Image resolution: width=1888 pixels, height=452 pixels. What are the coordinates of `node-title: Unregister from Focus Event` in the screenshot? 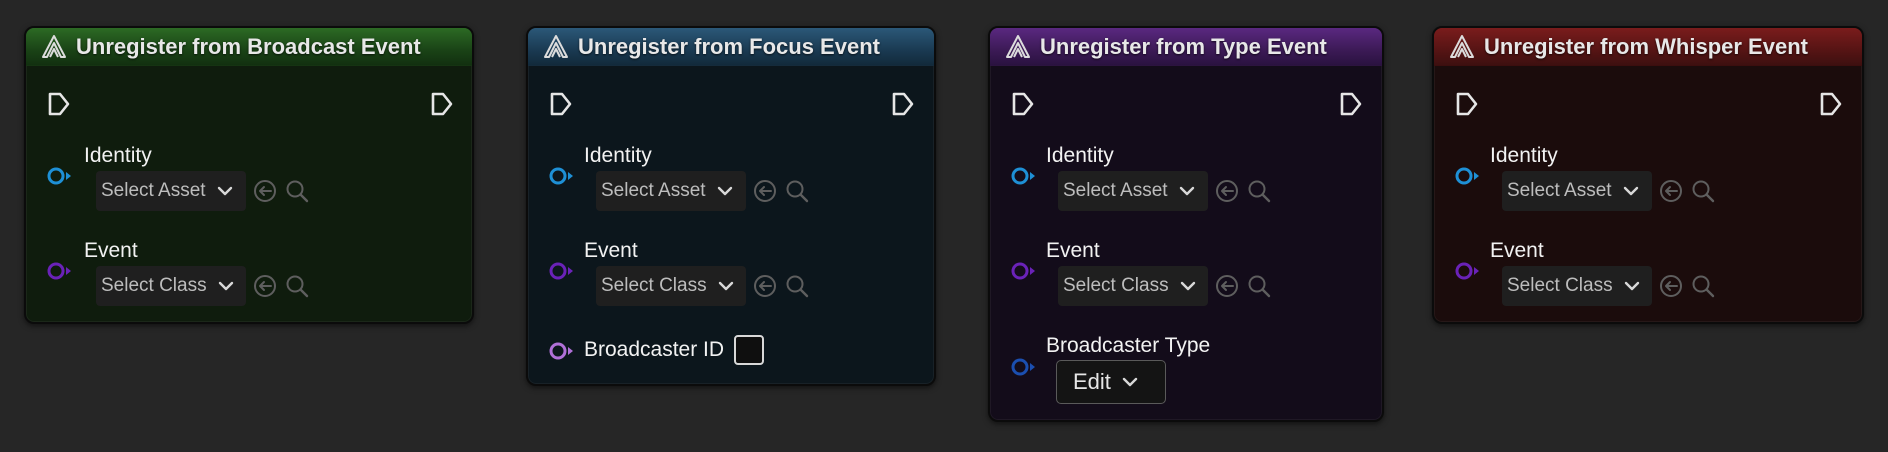 It's located at (729, 46).